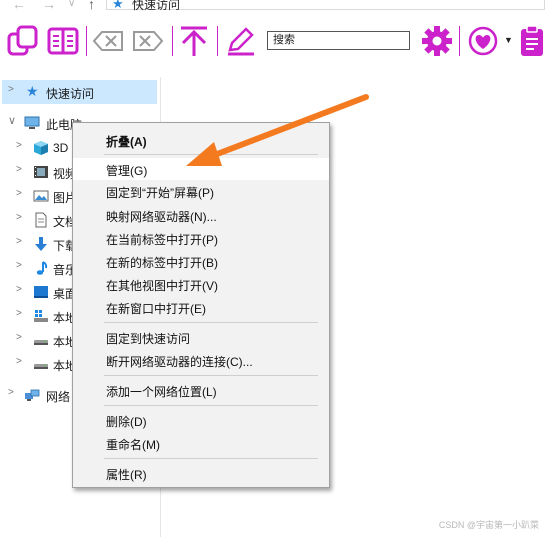  I want to click on nav-item-label: 3D, so click(61, 148).